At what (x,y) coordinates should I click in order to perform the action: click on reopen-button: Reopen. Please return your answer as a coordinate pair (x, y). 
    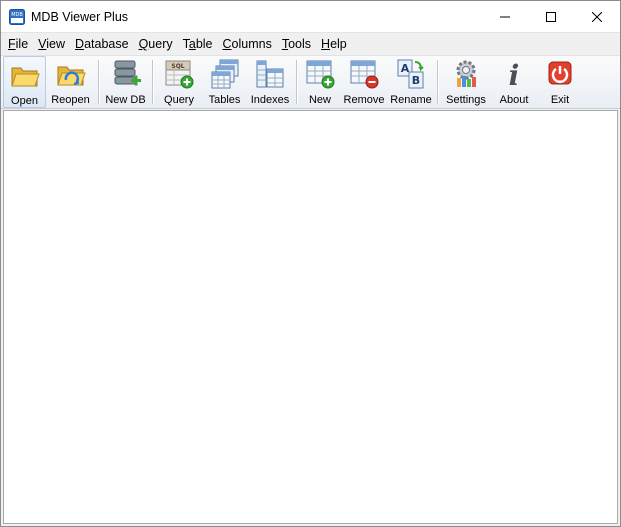
    Looking at the image, I should click on (70, 82).